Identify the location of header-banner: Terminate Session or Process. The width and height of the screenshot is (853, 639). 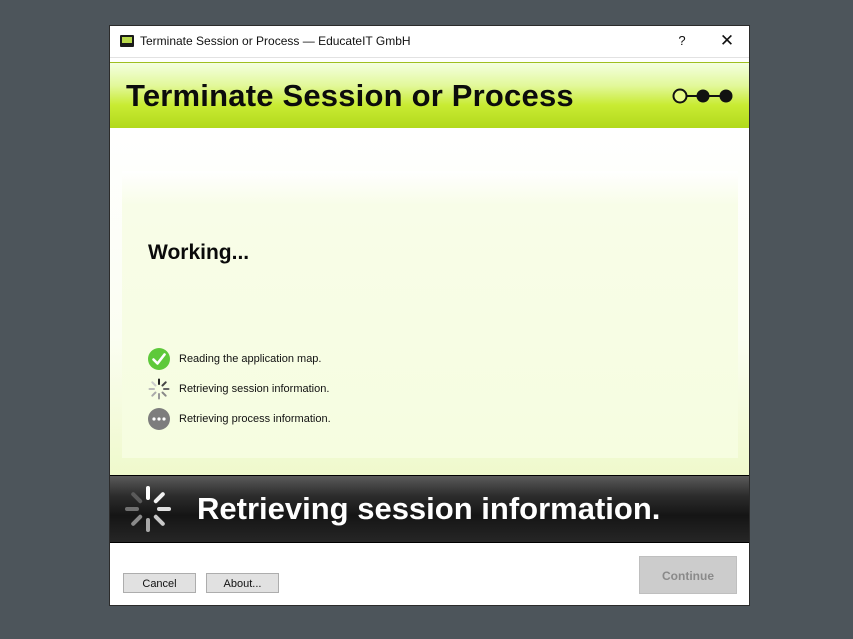
(429, 95).